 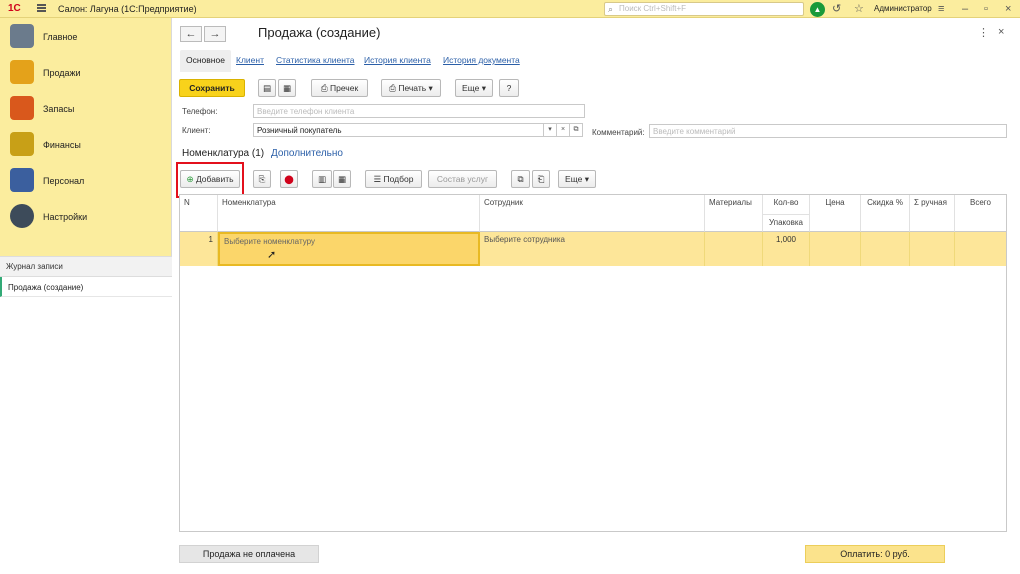 What do you see at coordinates (550, 130) in the screenshot?
I see `dropdown-icon: ▾` at bounding box center [550, 130].